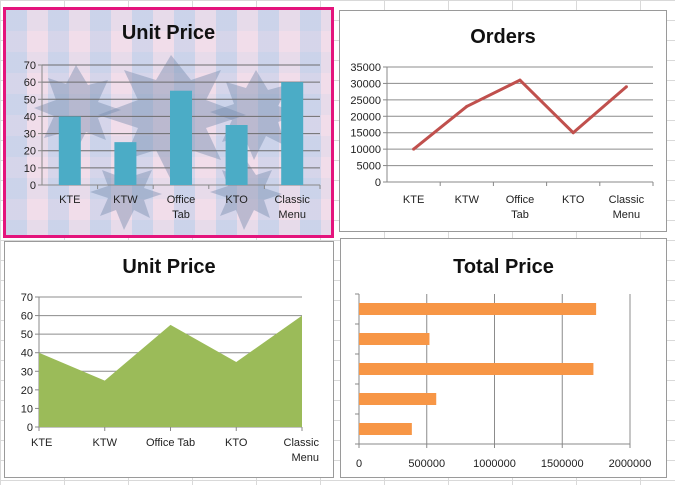  I want to click on x-tick-label: 1000000, so click(494, 464).